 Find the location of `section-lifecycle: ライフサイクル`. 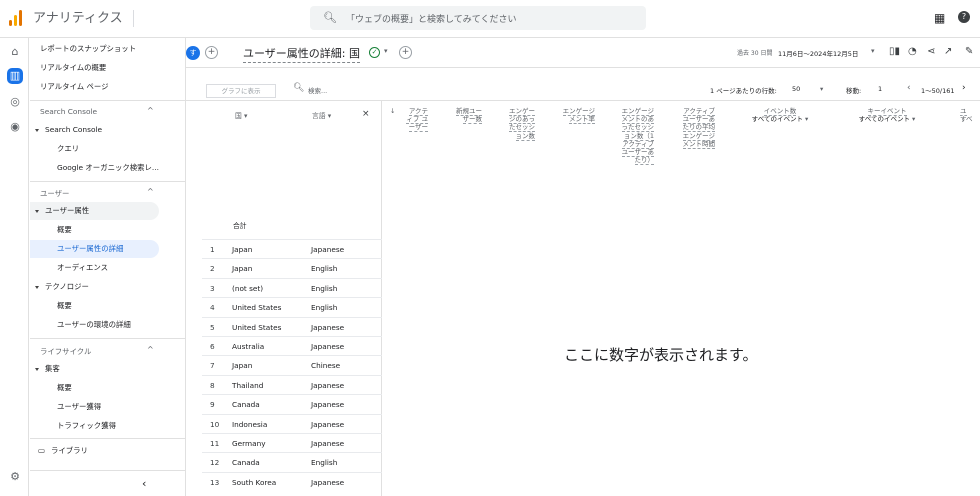

section-lifecycle: ライフサイクル is located at coordinates (65, 351).